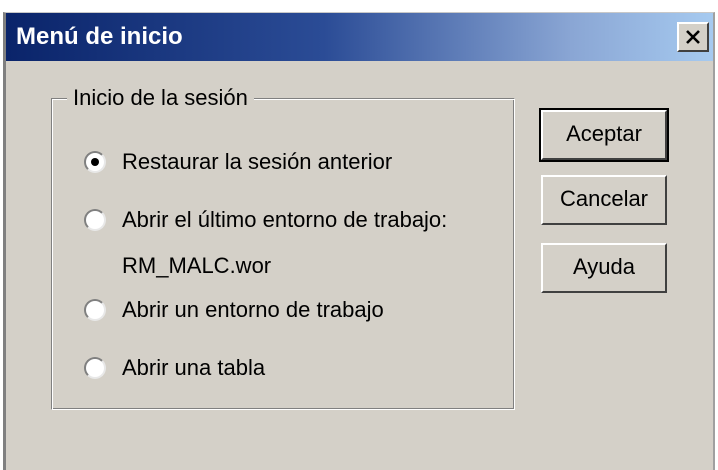  I want to click on option-label: Abrir una tabla, so click(194, 367).